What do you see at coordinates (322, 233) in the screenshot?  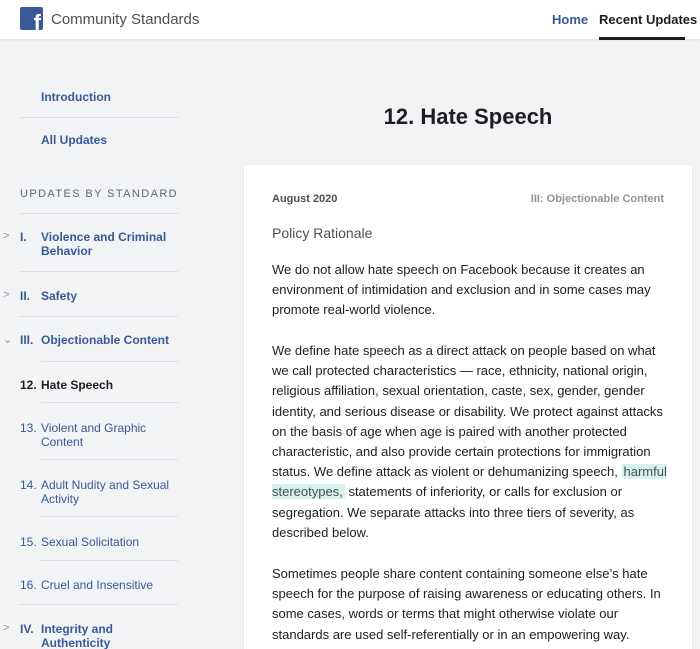 I see `section-heading: Policy Rationale` at bounding box center [322, 233].